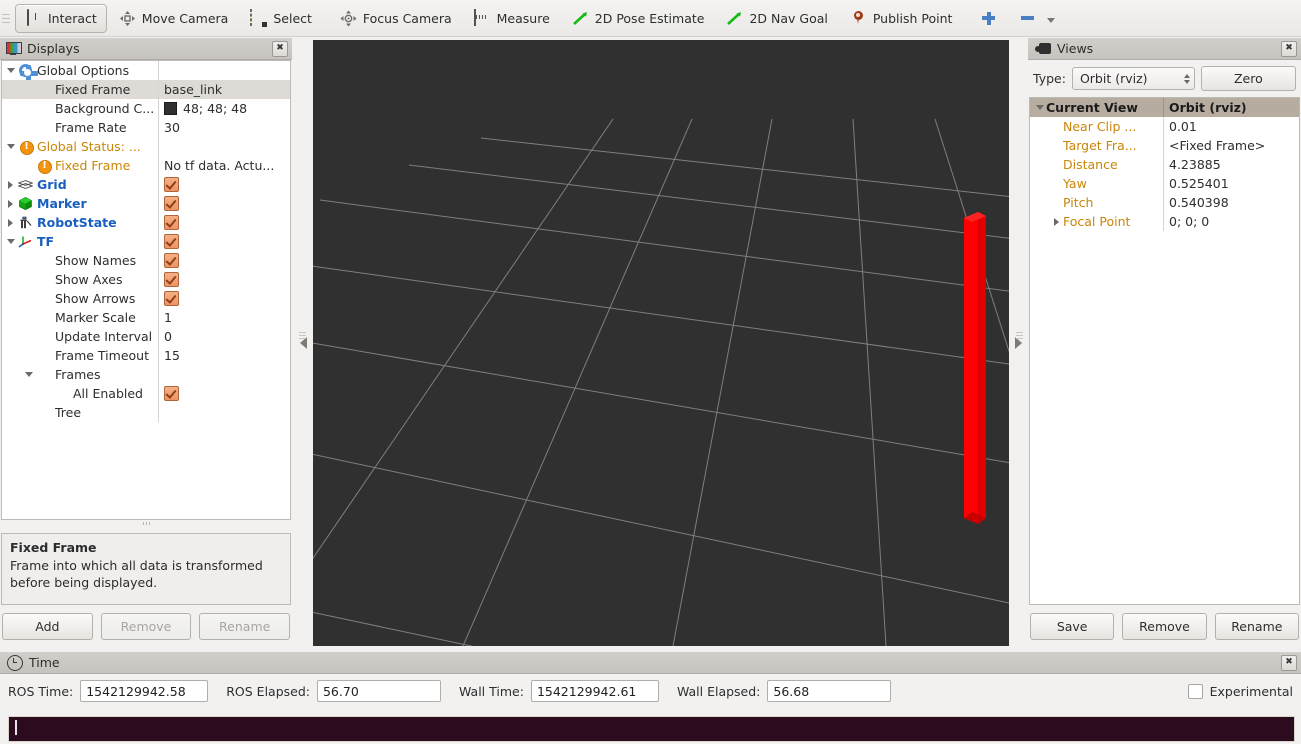 Image resolution: width=1301 pixels, height=744 pixels. Describe the element at coordinates (146, 336) in the screenshot. I see `display-property-row: Update Interval 0` at that location.